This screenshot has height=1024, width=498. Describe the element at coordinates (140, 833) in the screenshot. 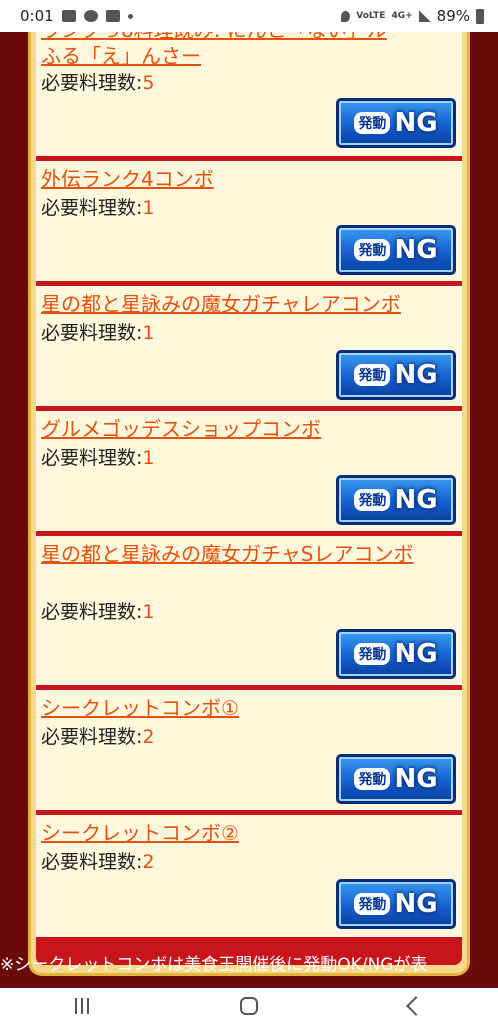

I see `combo-title: シークレットコンボ②` at that location.